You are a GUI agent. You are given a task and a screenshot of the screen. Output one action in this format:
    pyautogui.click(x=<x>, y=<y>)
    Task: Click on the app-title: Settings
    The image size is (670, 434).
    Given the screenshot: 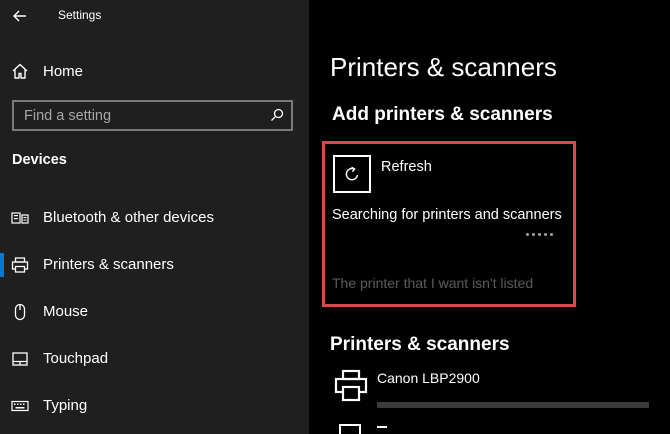 What is the action you would take?
    pyautogui.click(x=80, y=15)
    